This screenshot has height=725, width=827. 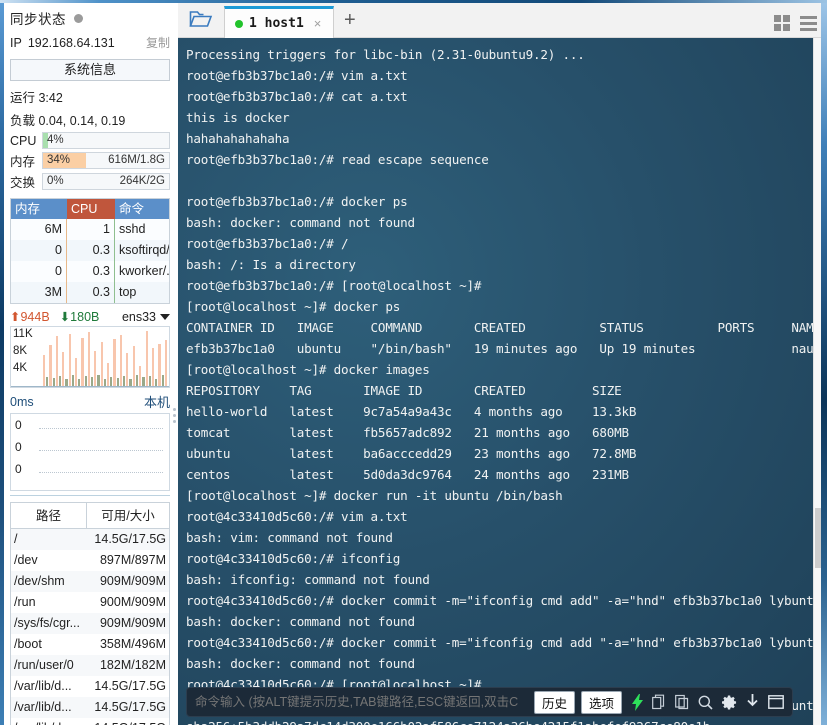 I want to click on connection-status-dot-icon, so click(x=239, y=23).